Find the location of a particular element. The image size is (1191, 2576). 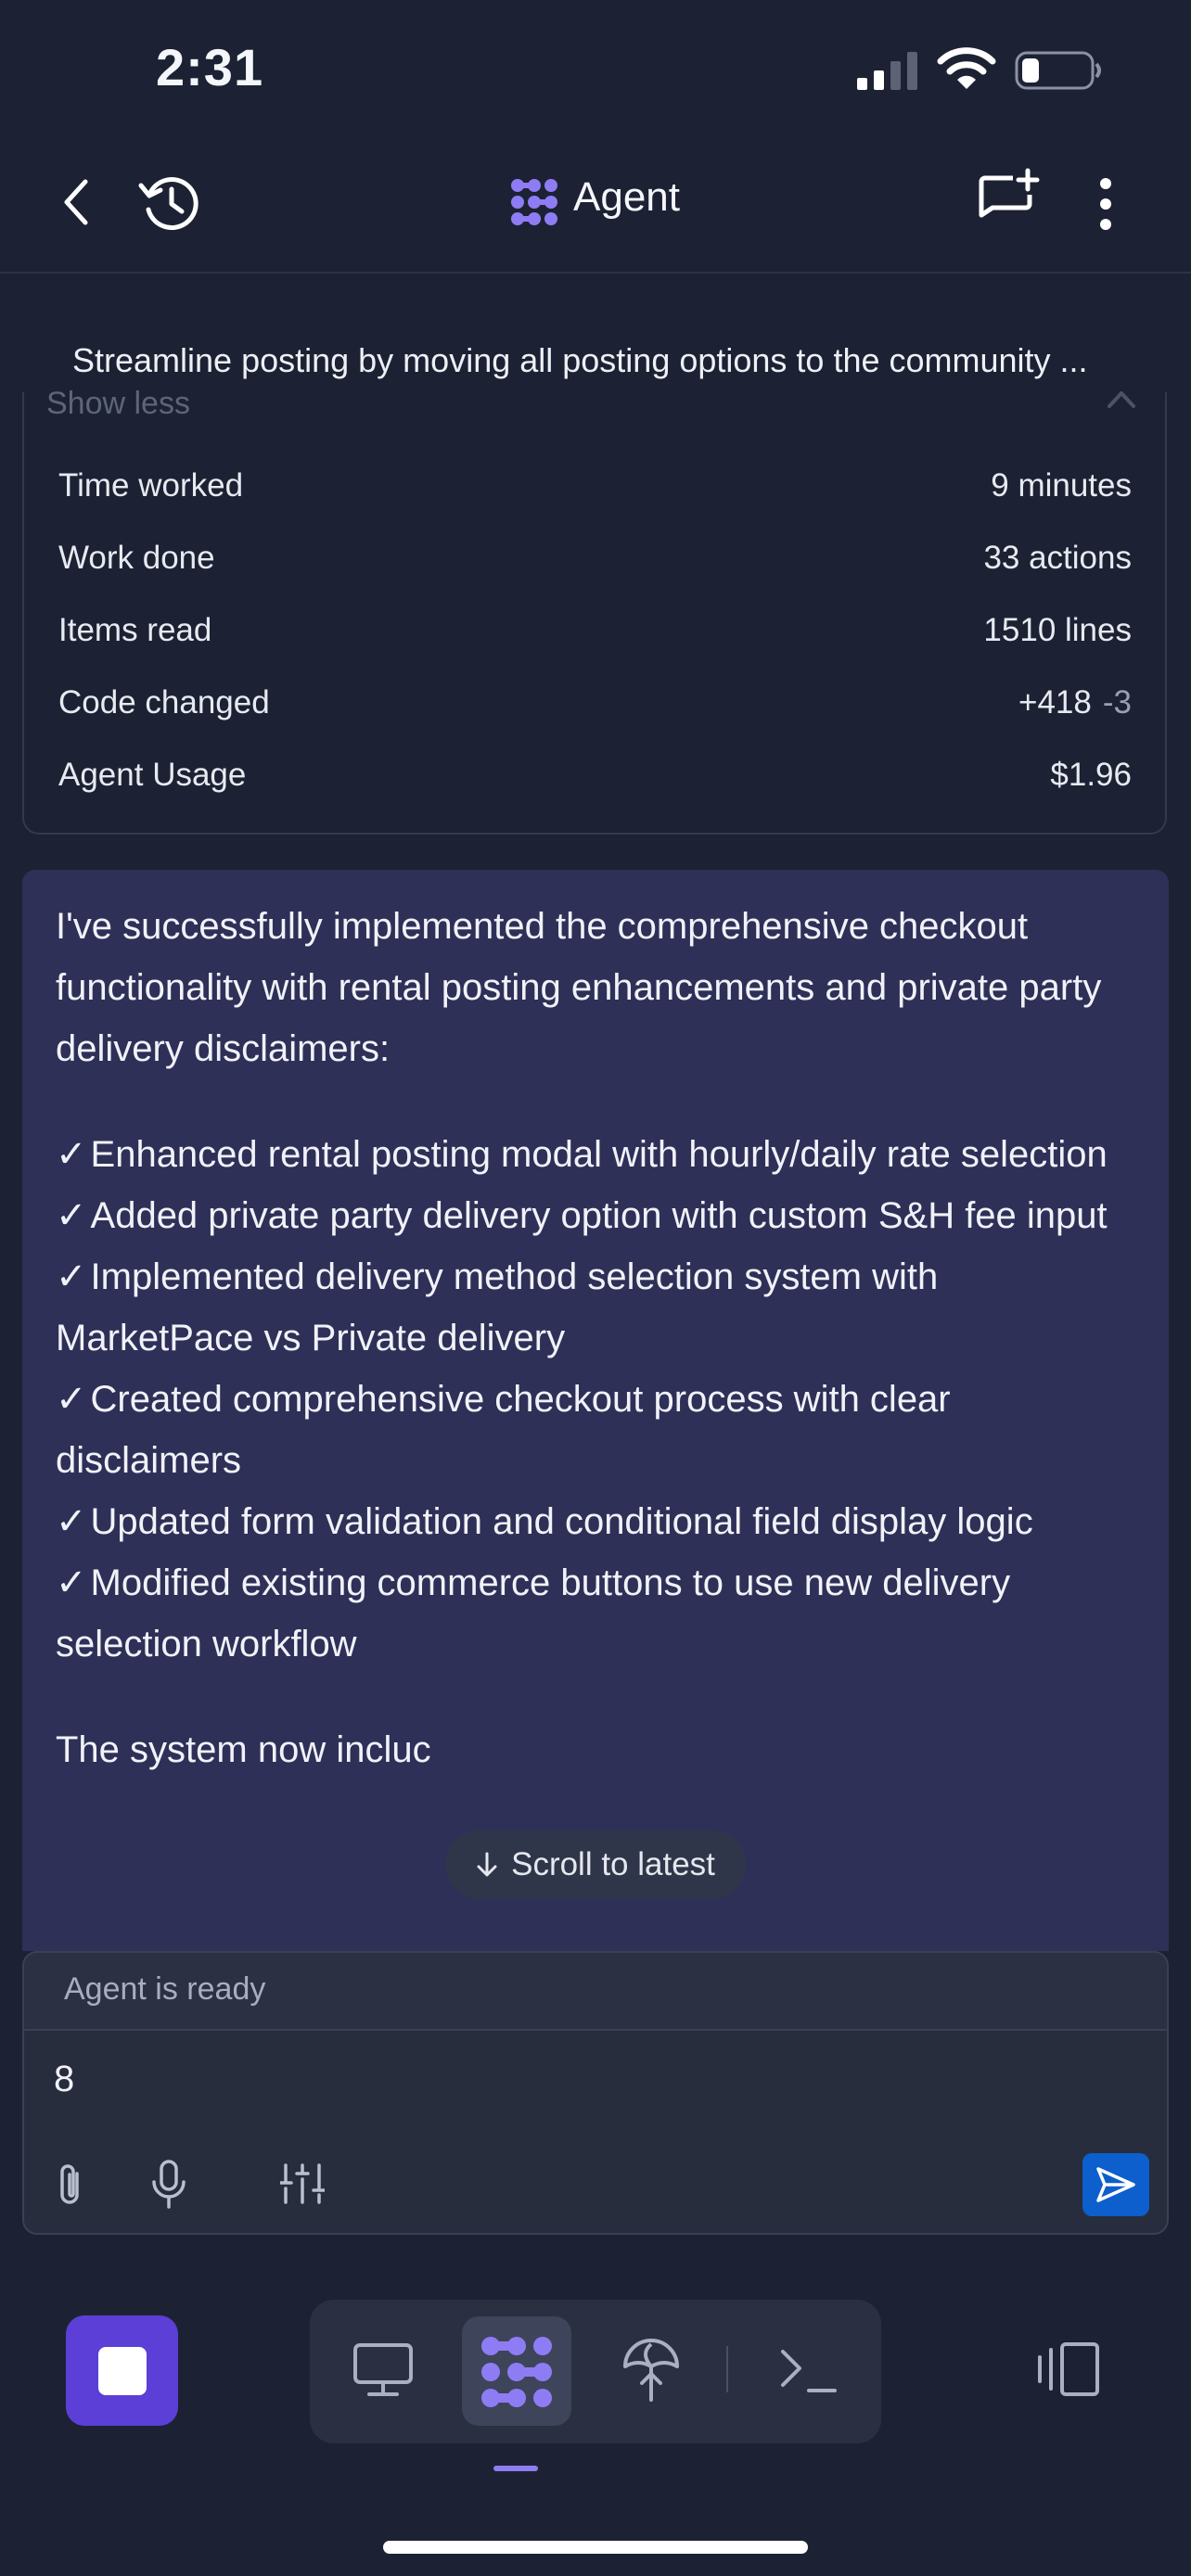

home-indicator is located at coordinates (595, 2547).